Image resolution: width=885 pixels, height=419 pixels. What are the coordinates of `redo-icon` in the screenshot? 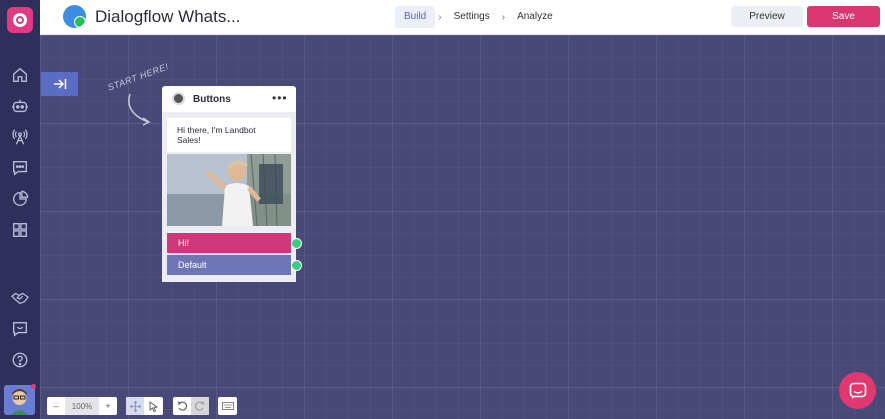 It's located at (200, 406).